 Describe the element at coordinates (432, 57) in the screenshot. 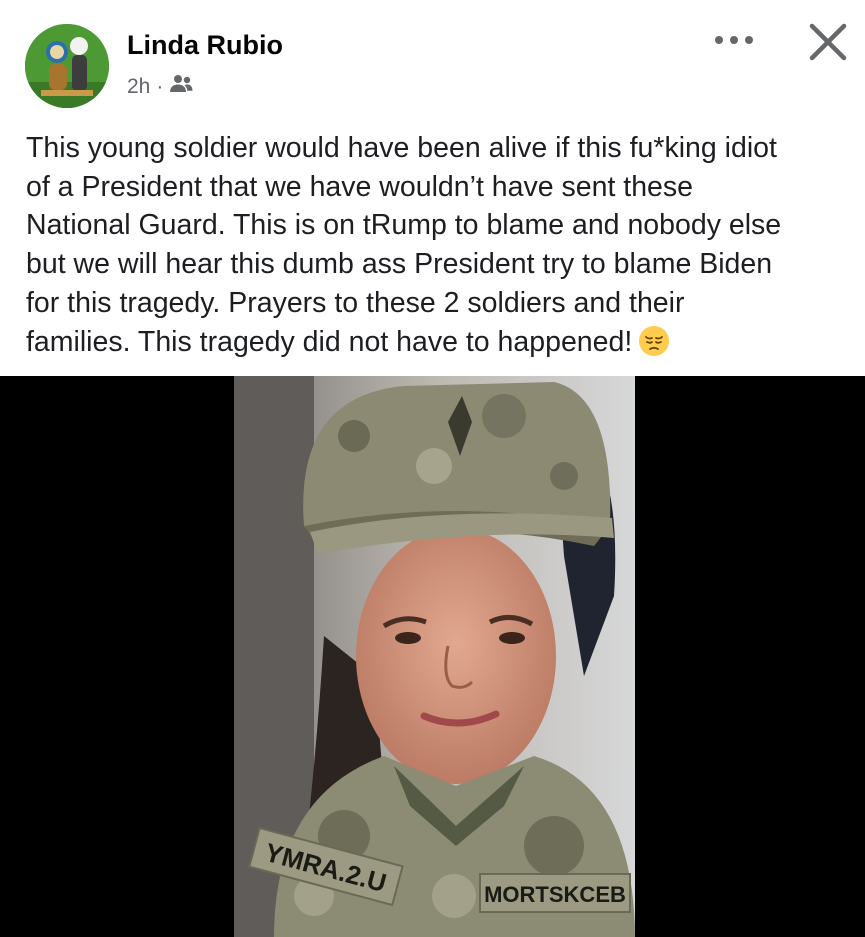

I see `post-header: Linda Rubio 2h ·` at that location.